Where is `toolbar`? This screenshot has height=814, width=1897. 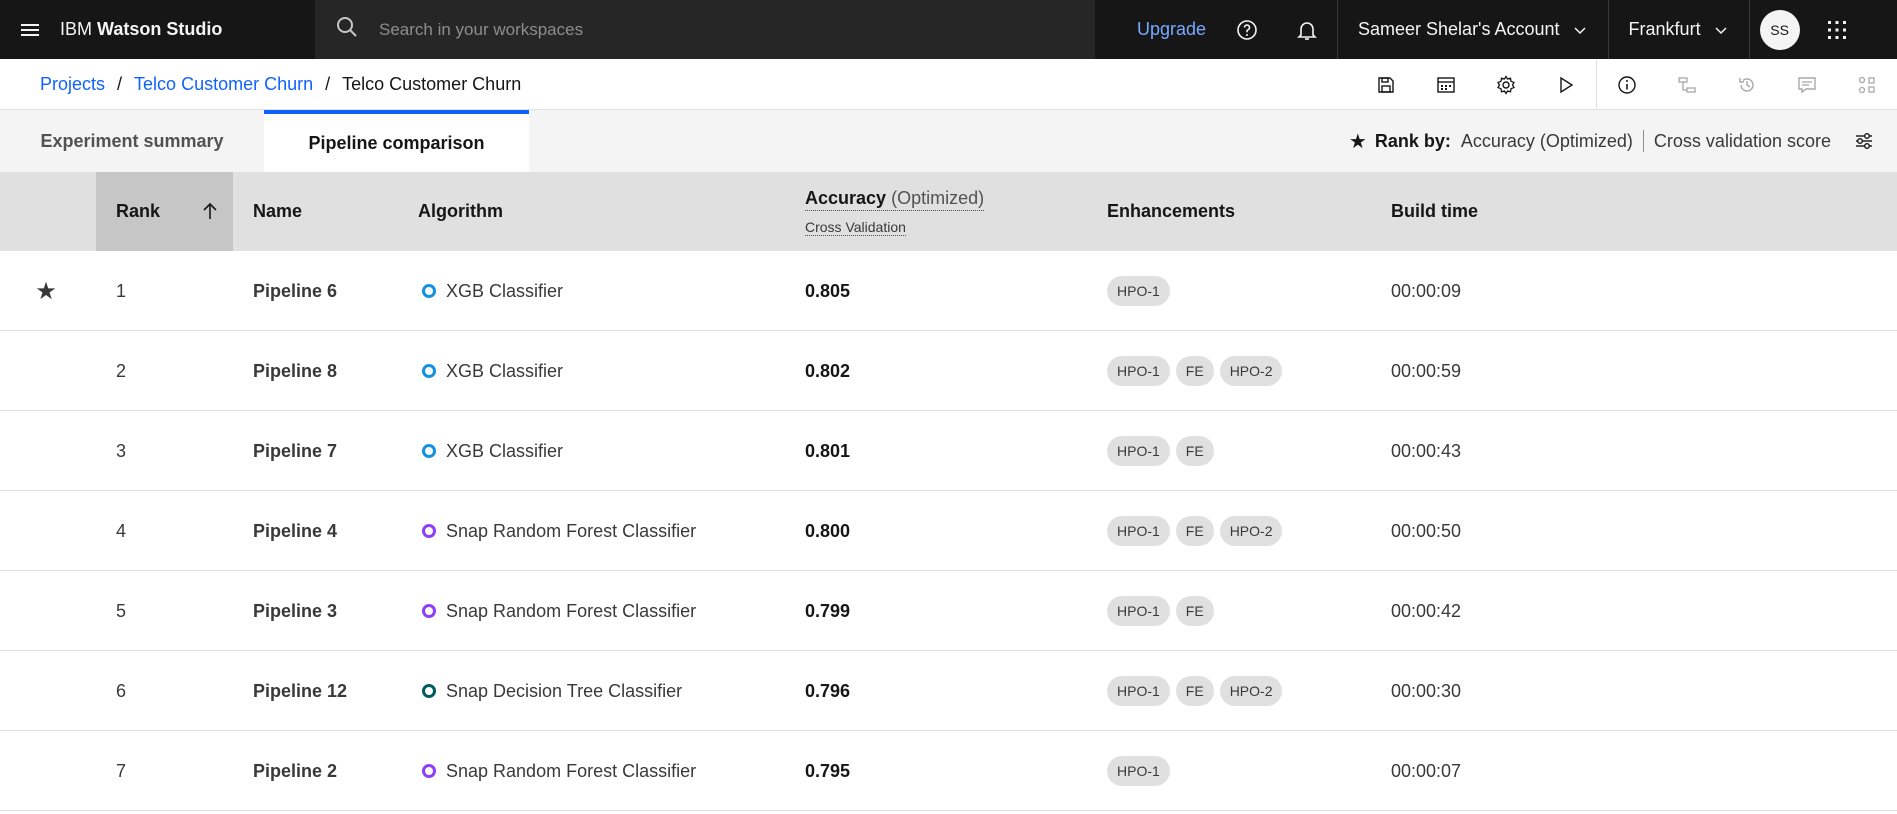
toolbar is located at coordinates (1626, 84).